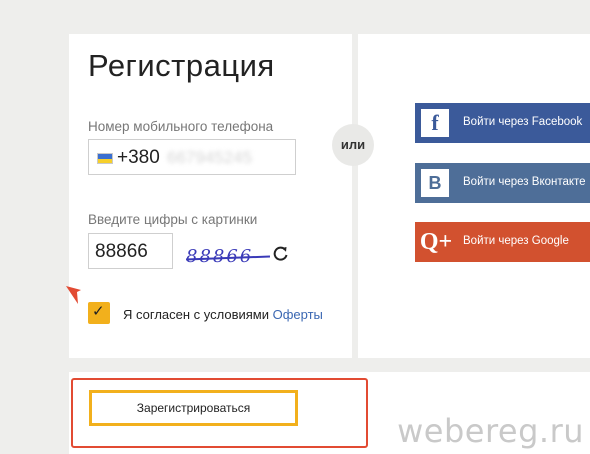 The height and width of the screenshot is (454, 590). What do you see at coordinates (298, 314) in the screenshot?
I see `offer-link: Оферты` at bounding box center [298, 314].